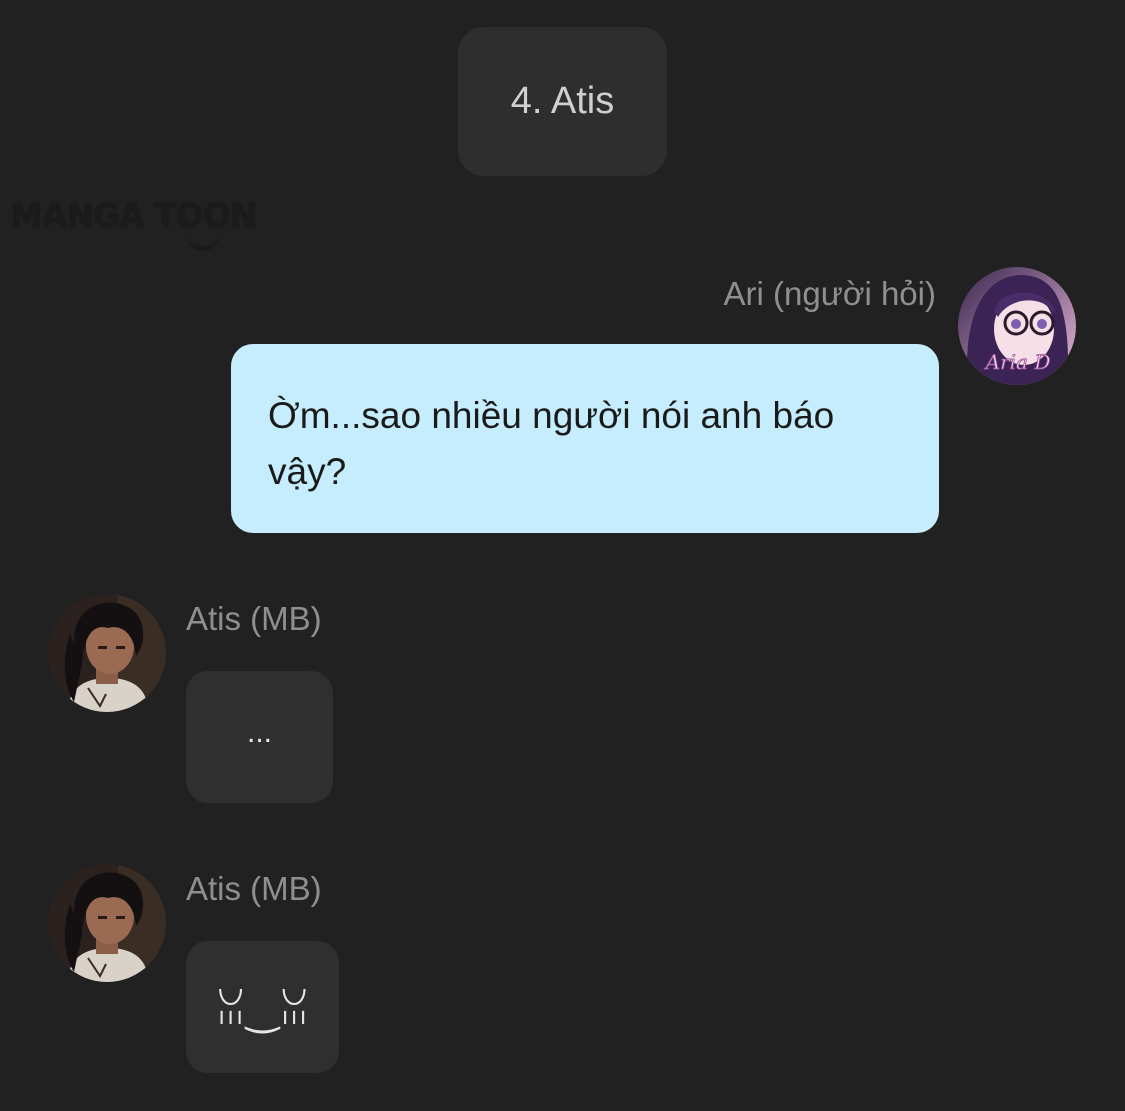 The width and height of the screenshot is (1125, 1111). Describe the element at coordinates (551, 443) in the screenshot. I see `message-text: Ờm...sao nhiều người nói anh báo vậy?` at that location.